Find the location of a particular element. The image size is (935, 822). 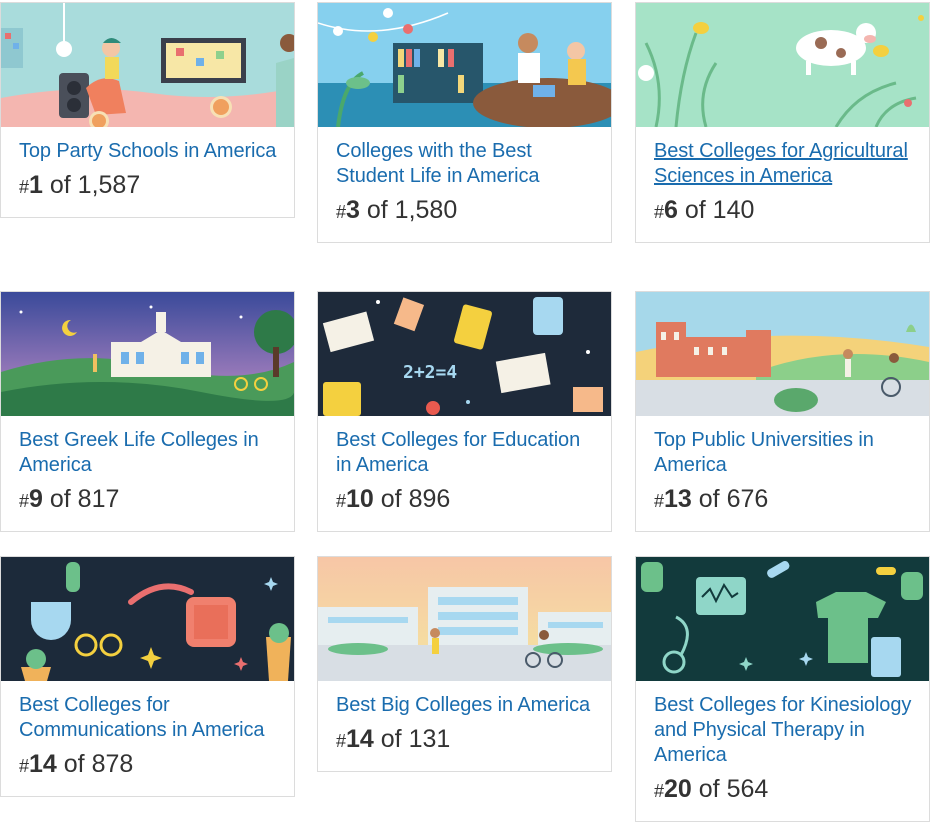

ranking-position: #6 of 140 is located at coordinates (704, 210).